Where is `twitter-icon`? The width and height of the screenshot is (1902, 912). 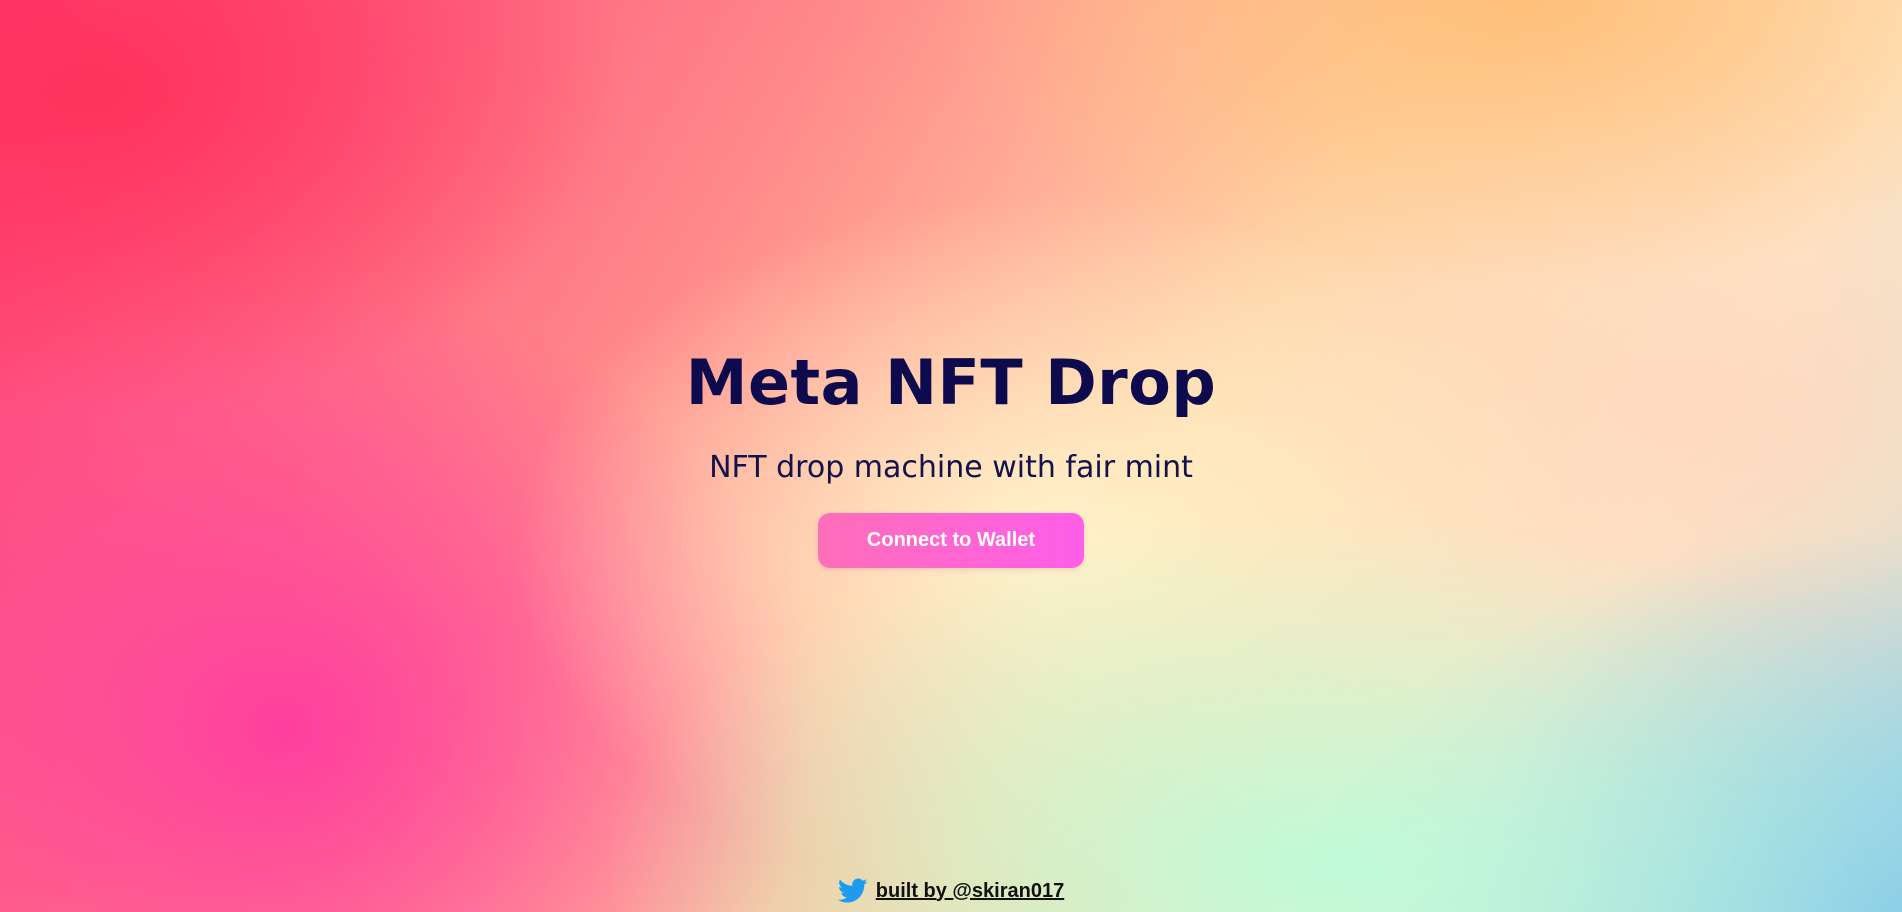
twitter-icon is located at coordinates (852, 891).